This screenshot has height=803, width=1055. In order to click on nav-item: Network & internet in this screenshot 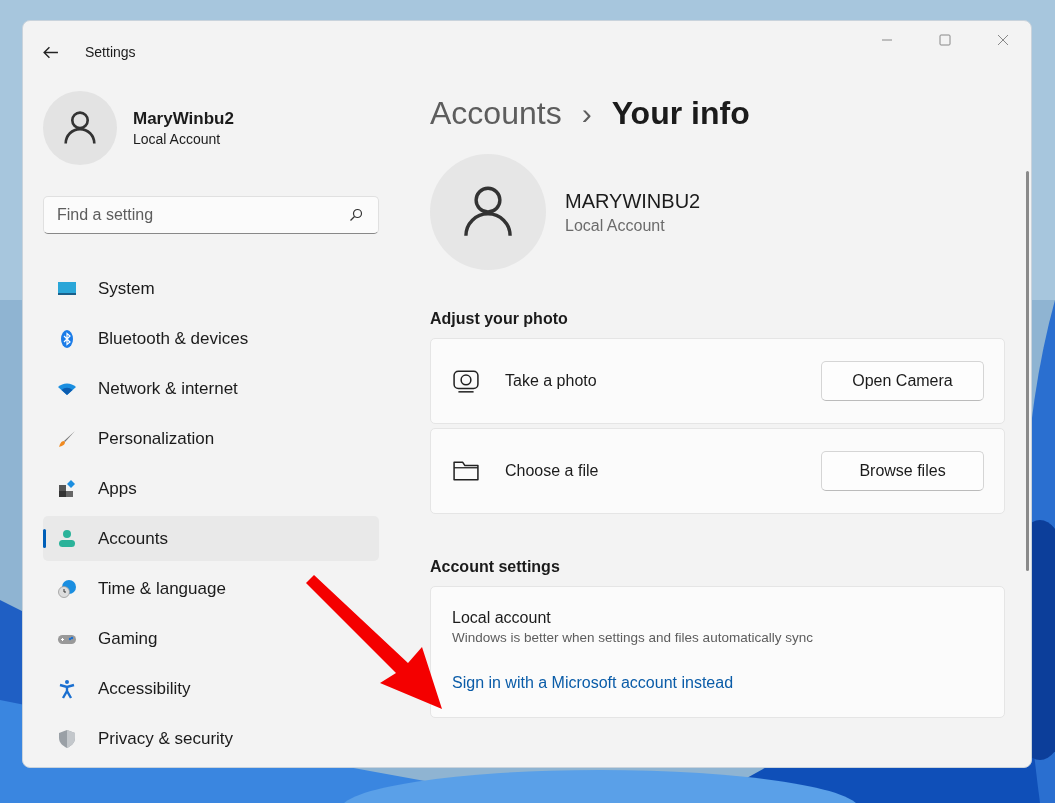, I will do `click(211, 388)`.